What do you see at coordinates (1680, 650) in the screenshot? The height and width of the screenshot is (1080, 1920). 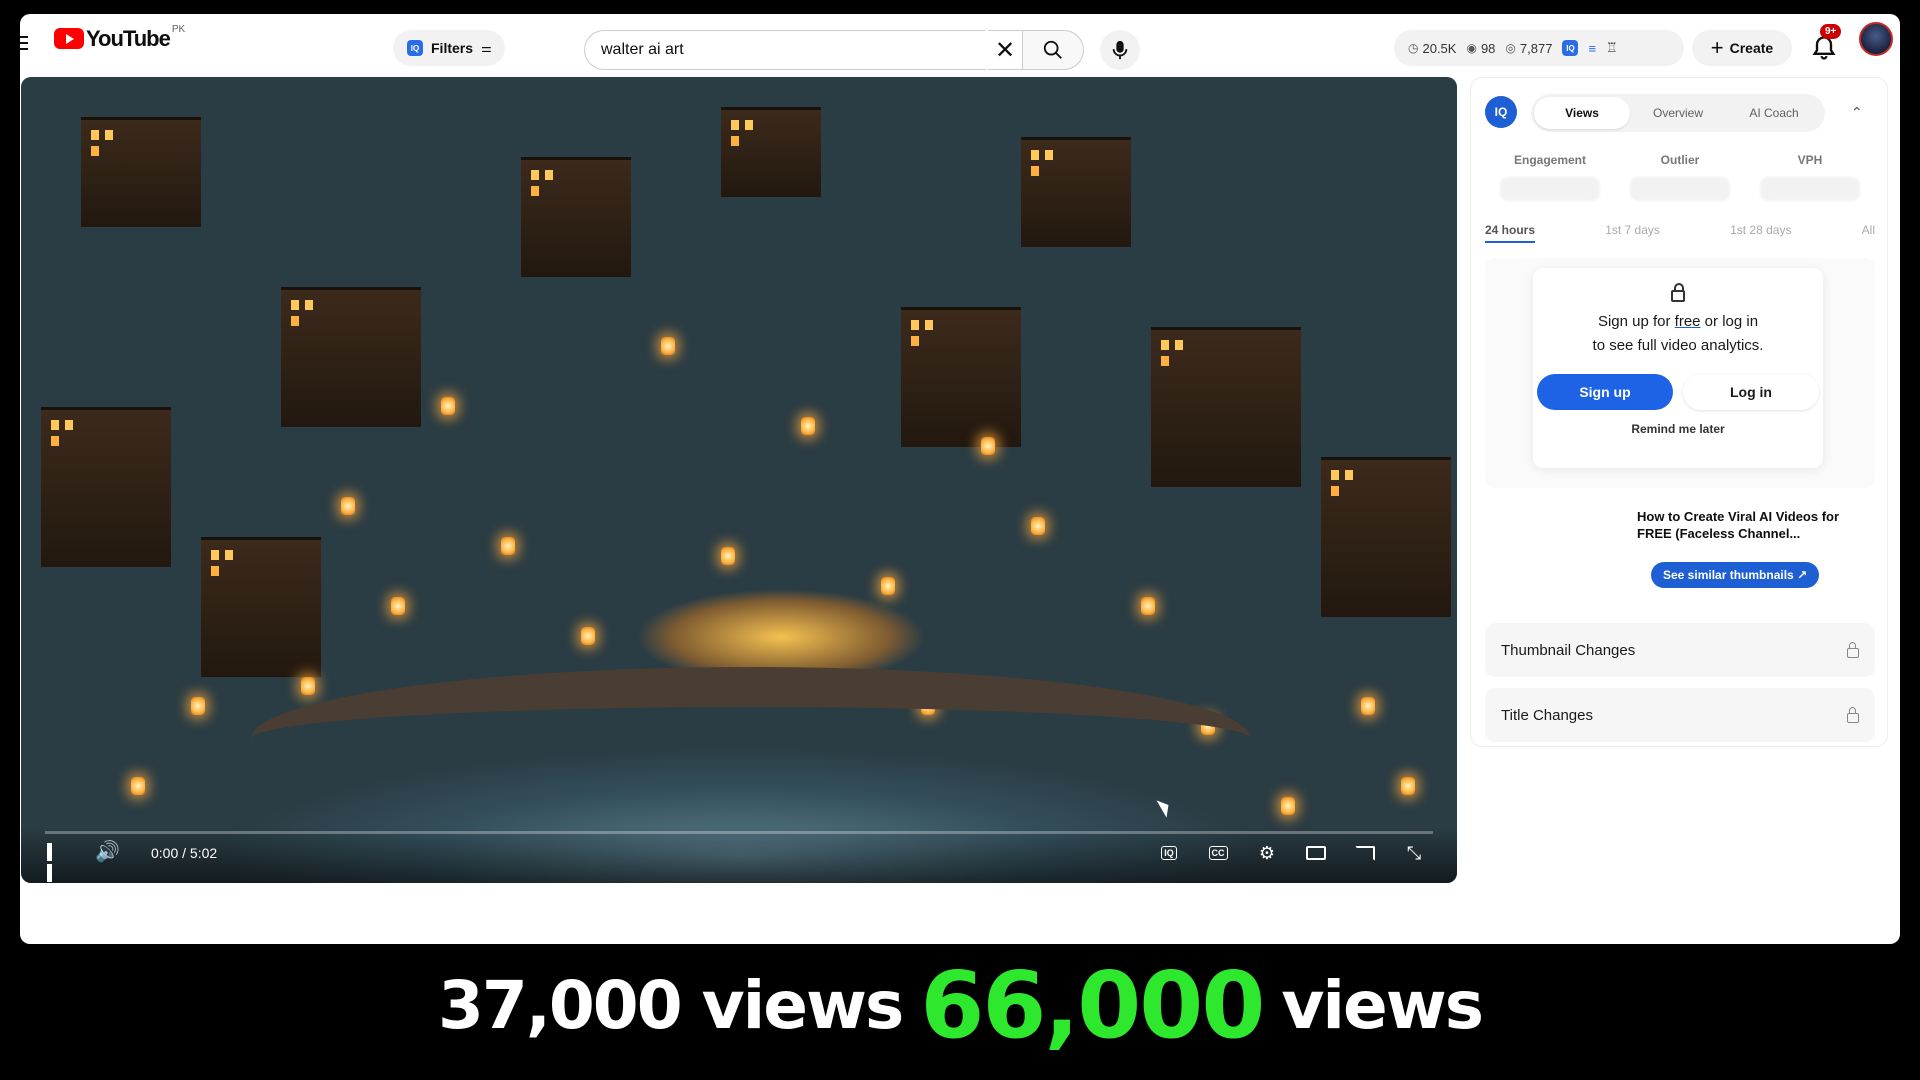 I see `thumbnail-changes-row: Thumbnail Changes` at bounding box center [1680, 650].